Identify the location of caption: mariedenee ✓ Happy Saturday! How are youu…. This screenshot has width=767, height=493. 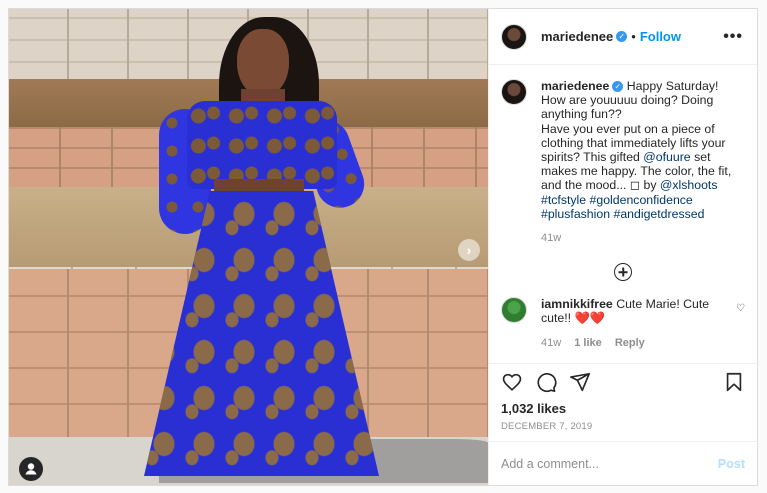
(623, 162).